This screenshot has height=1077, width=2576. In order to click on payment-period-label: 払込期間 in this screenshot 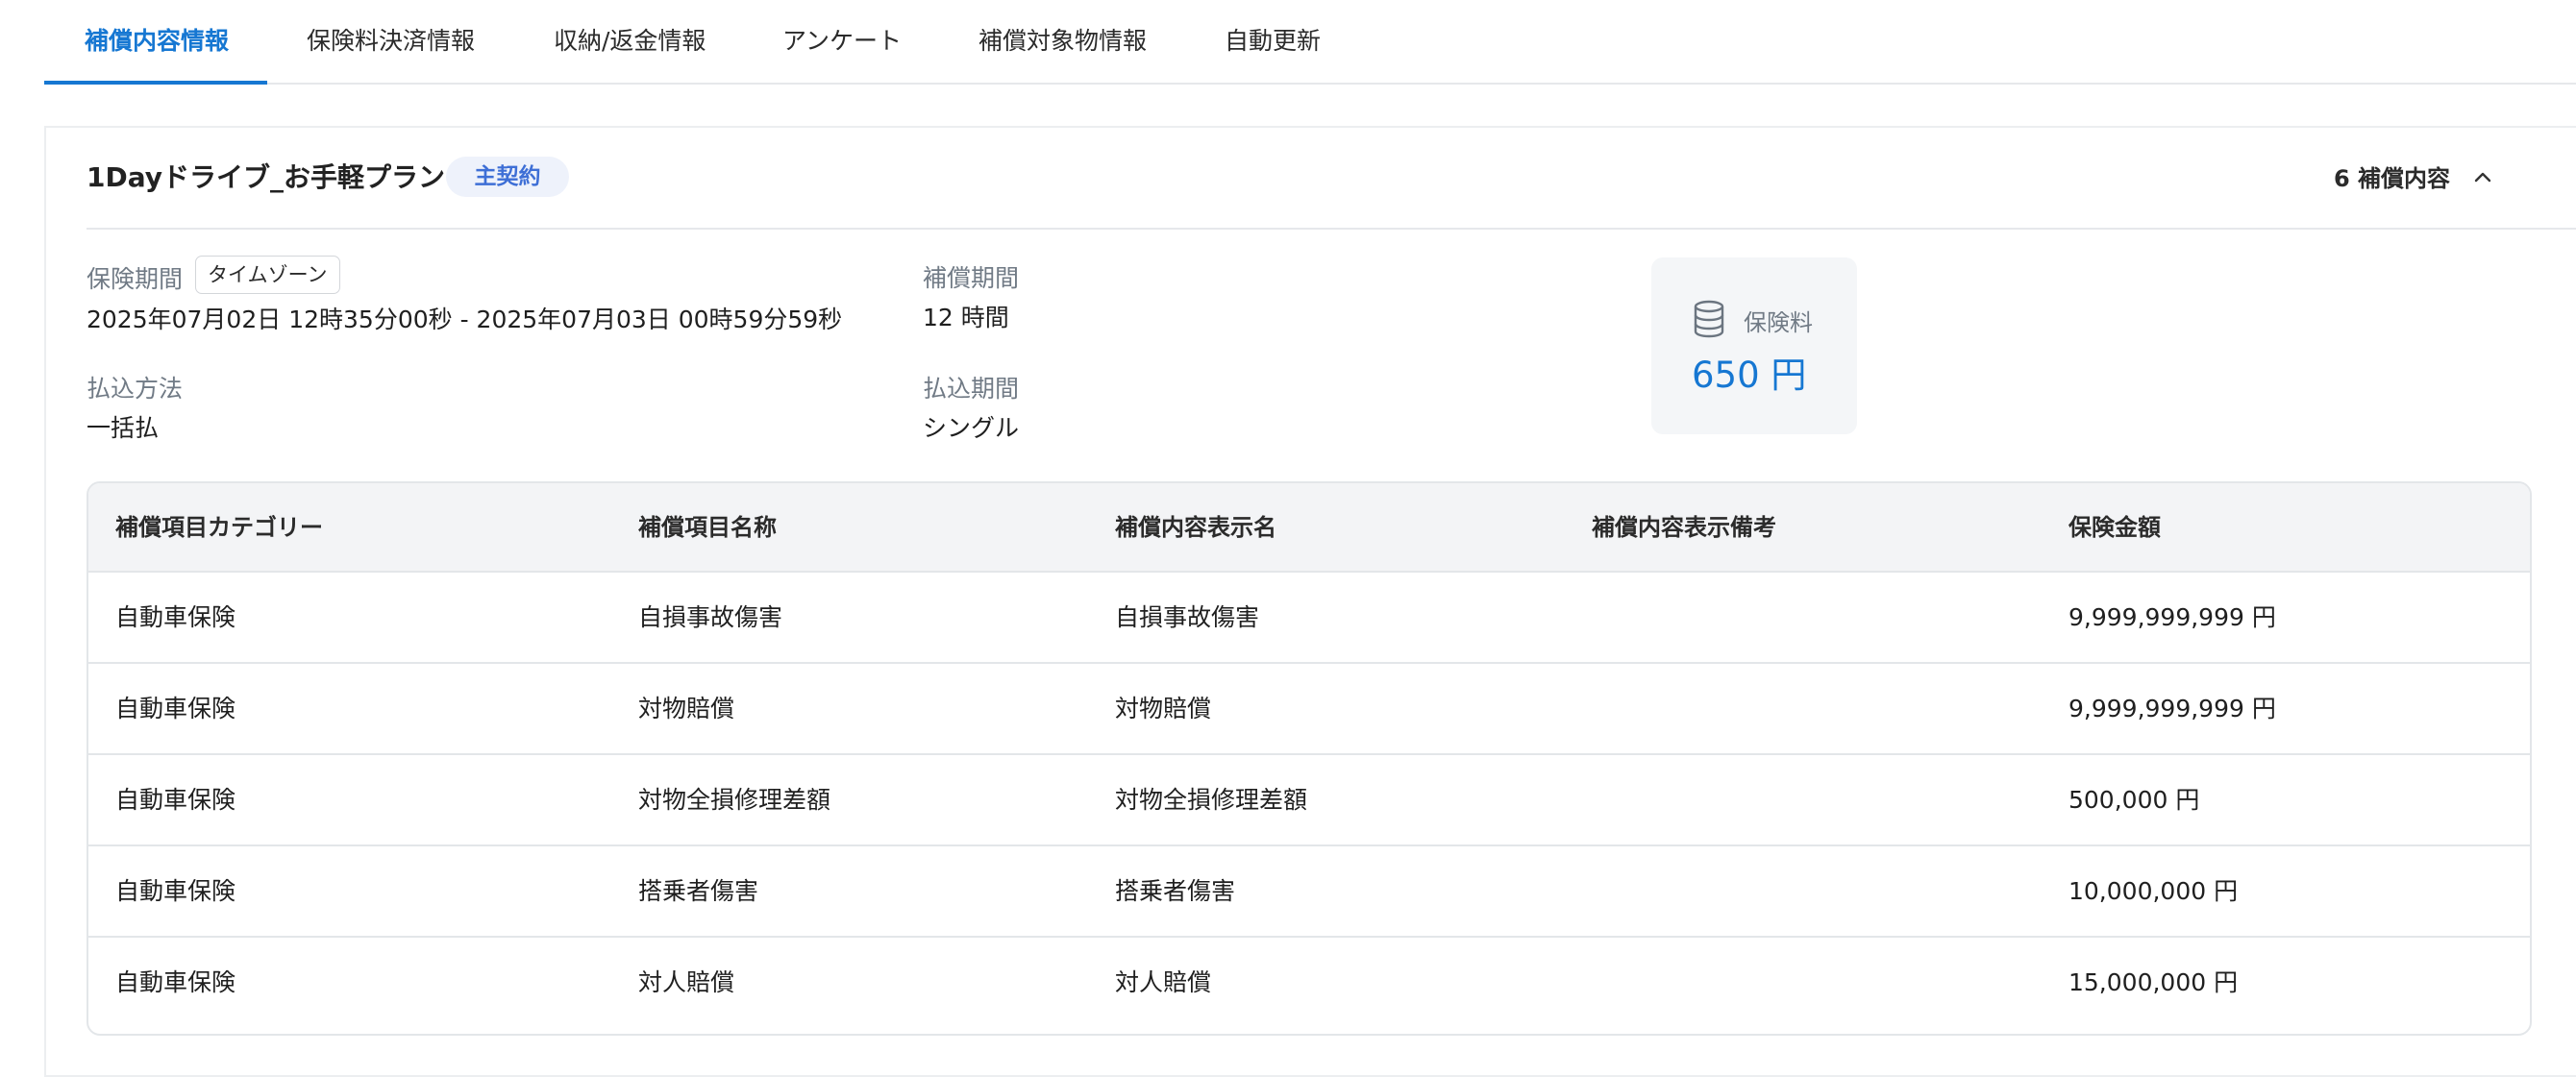, I will do `click(972, 389)`.